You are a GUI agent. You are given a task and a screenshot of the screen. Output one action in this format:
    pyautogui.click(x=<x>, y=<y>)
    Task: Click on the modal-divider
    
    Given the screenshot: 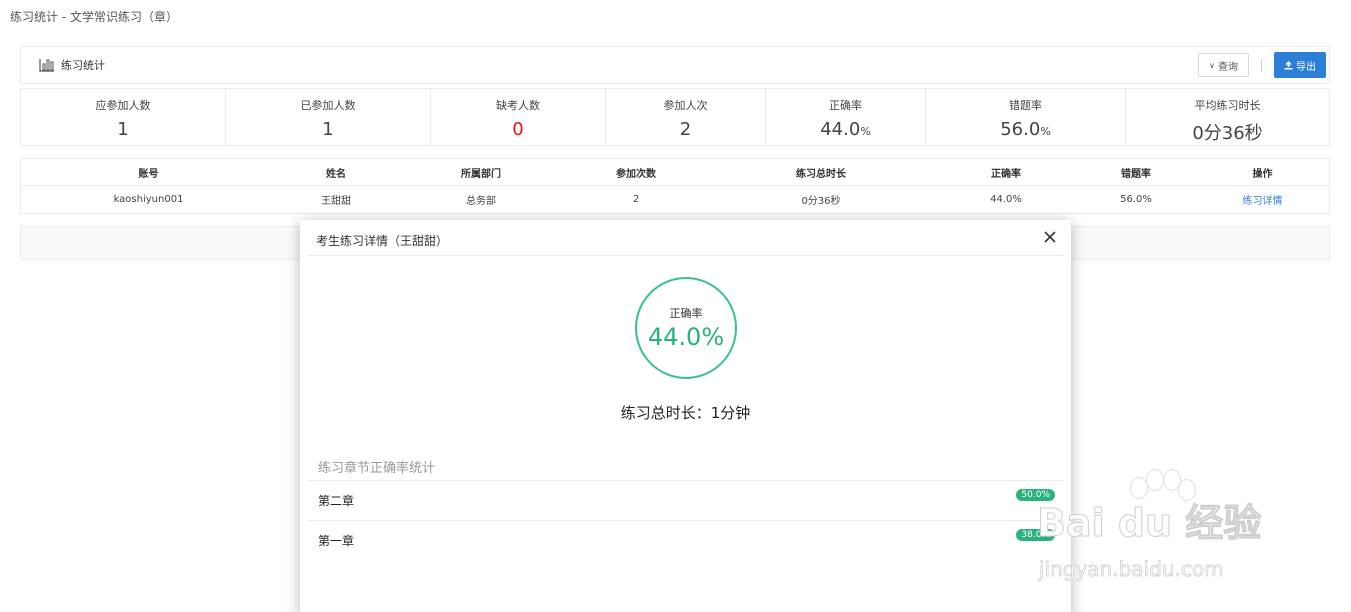 What is the action you would take?
    pyautogui.click(x=685, y=255)
    